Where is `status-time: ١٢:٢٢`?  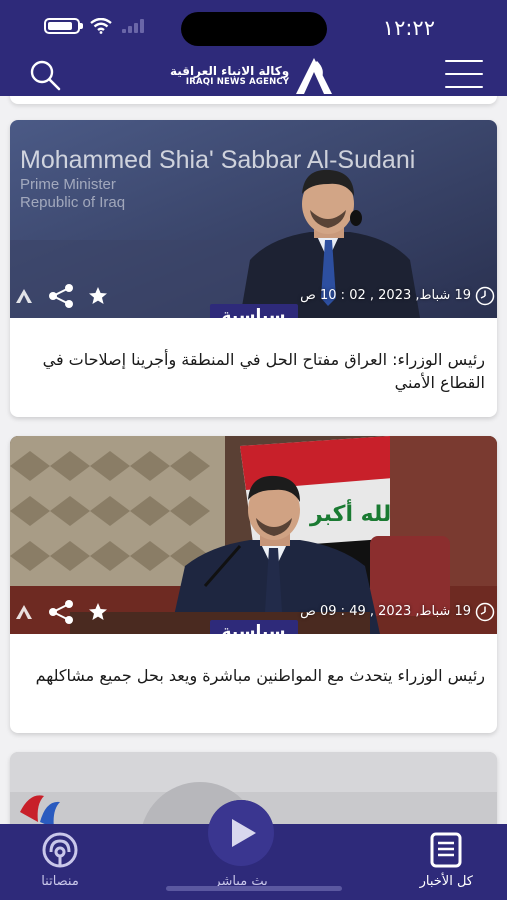
status-time: ١٢:٢٢ is located at coordinates (408, 28).